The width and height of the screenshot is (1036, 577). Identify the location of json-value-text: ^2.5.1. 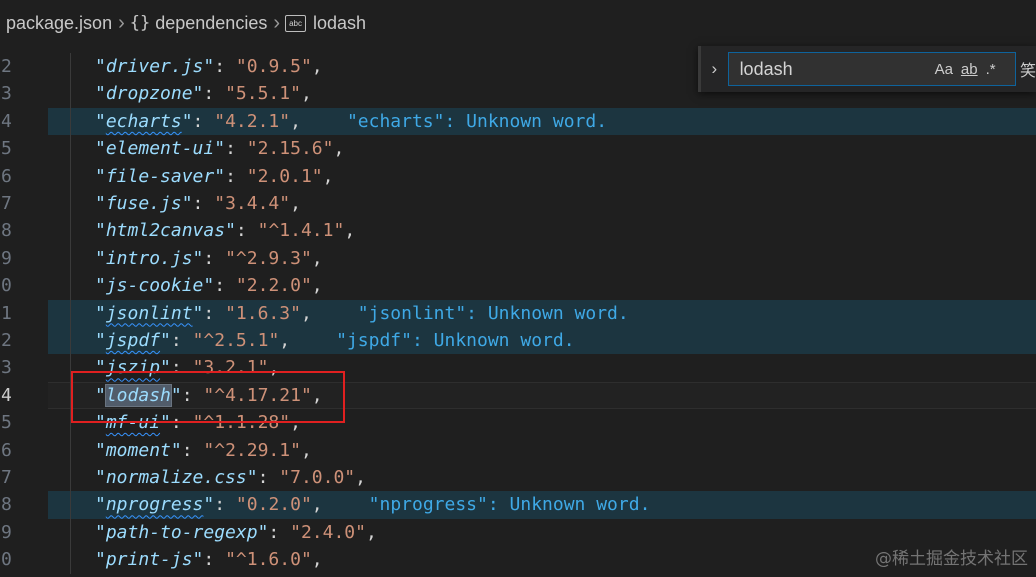
(236, 340).